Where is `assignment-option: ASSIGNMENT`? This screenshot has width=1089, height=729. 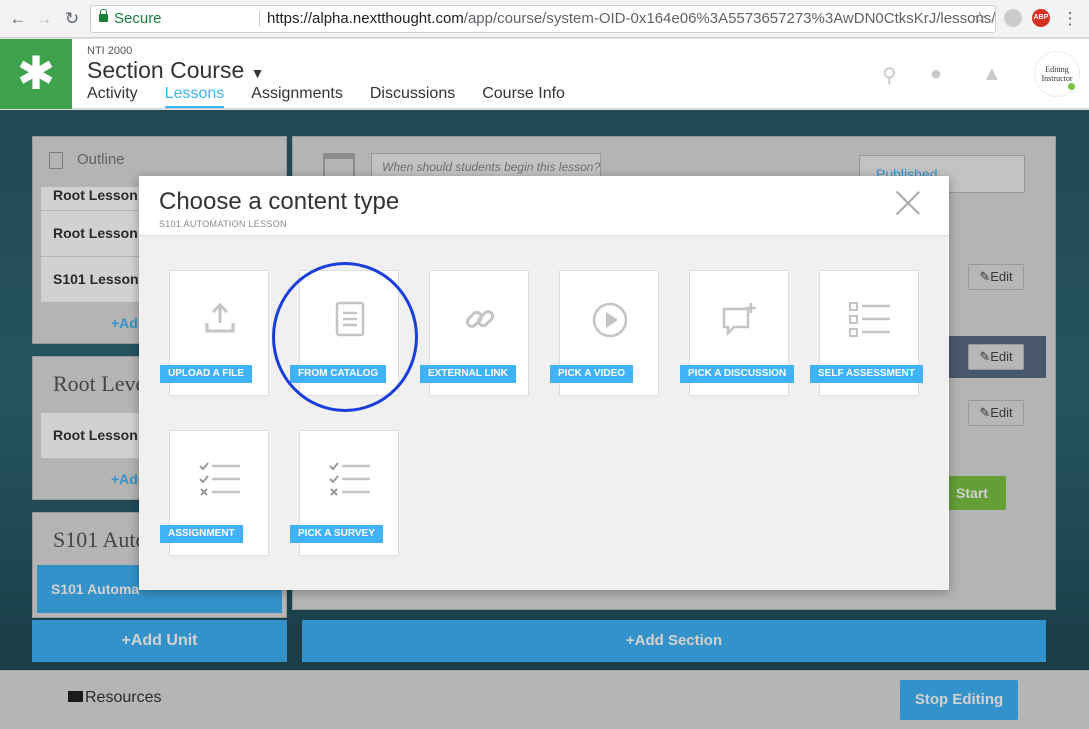 assignment-option: ASSIGNMENT is located at coordinates (215, 493).